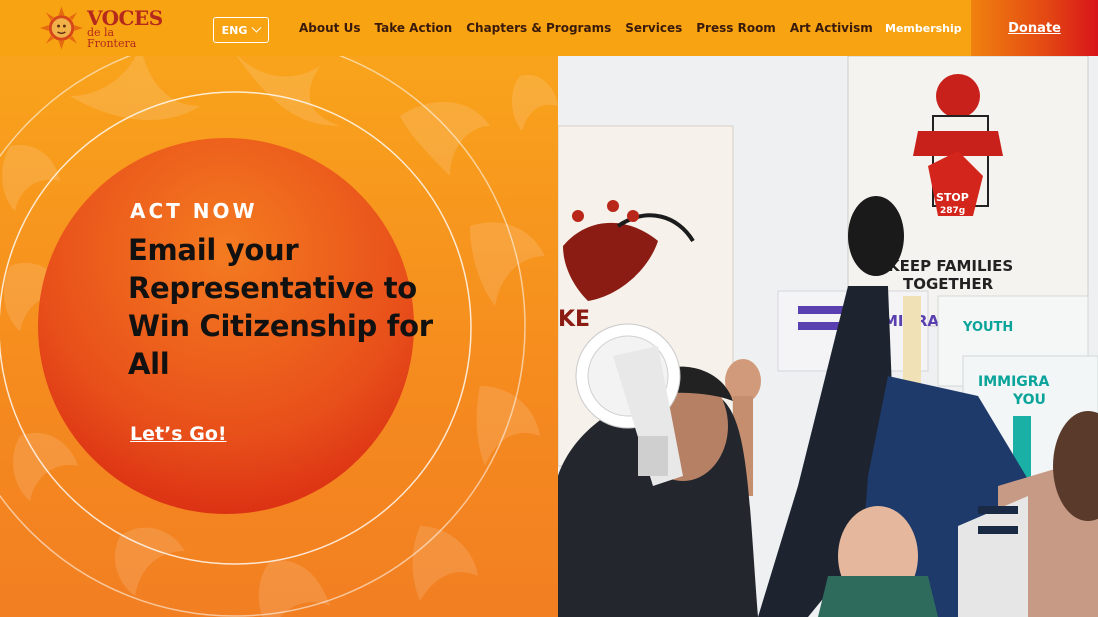 This screenshot has height=617, width=1098. I want to click on nav-item-about-us: About Us, so click(329, 28).